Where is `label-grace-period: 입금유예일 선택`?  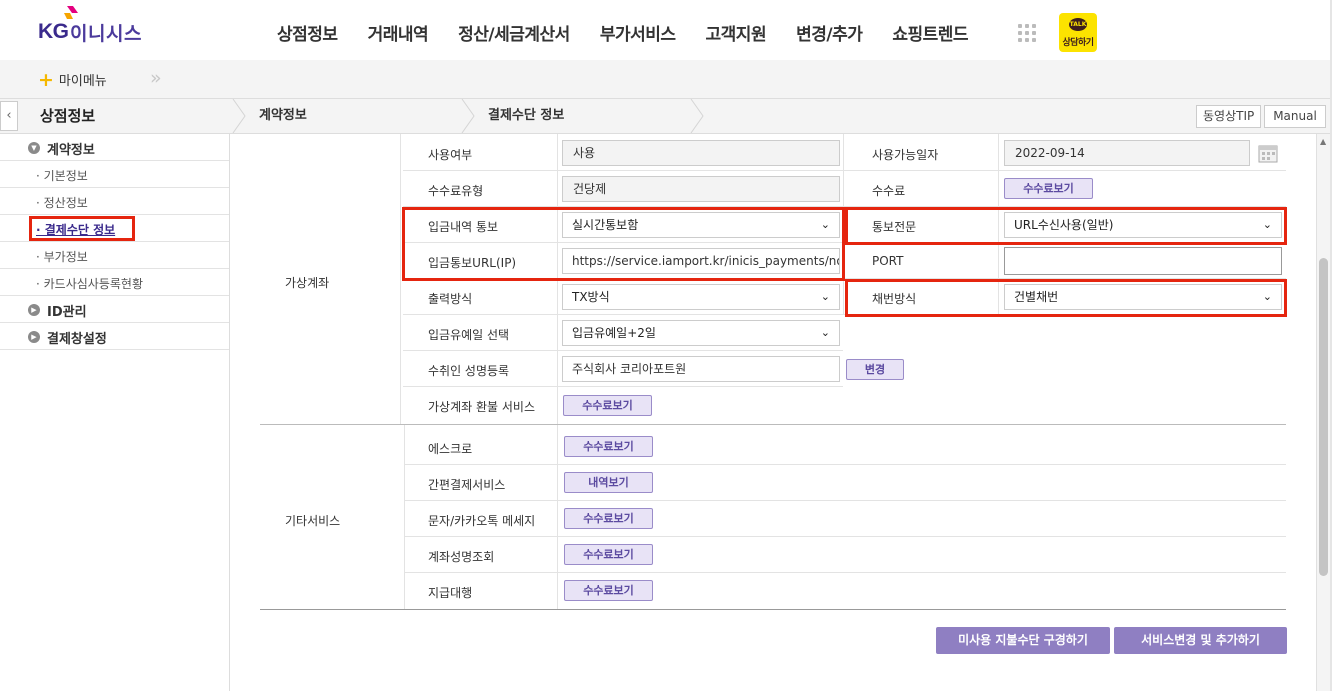 label-grace-period: 입금유예일 선택 is located at coordinates (469, 335).